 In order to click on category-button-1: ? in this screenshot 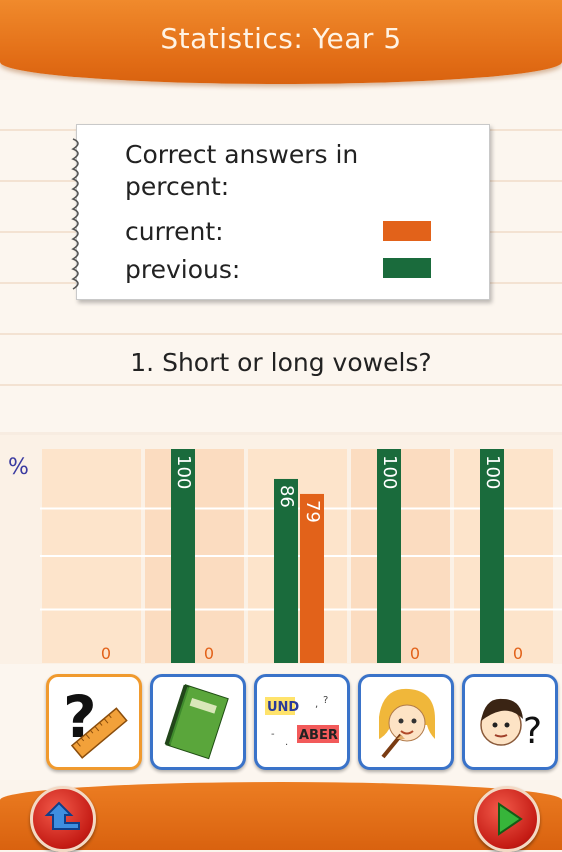, I will do `click(94, 722)`.